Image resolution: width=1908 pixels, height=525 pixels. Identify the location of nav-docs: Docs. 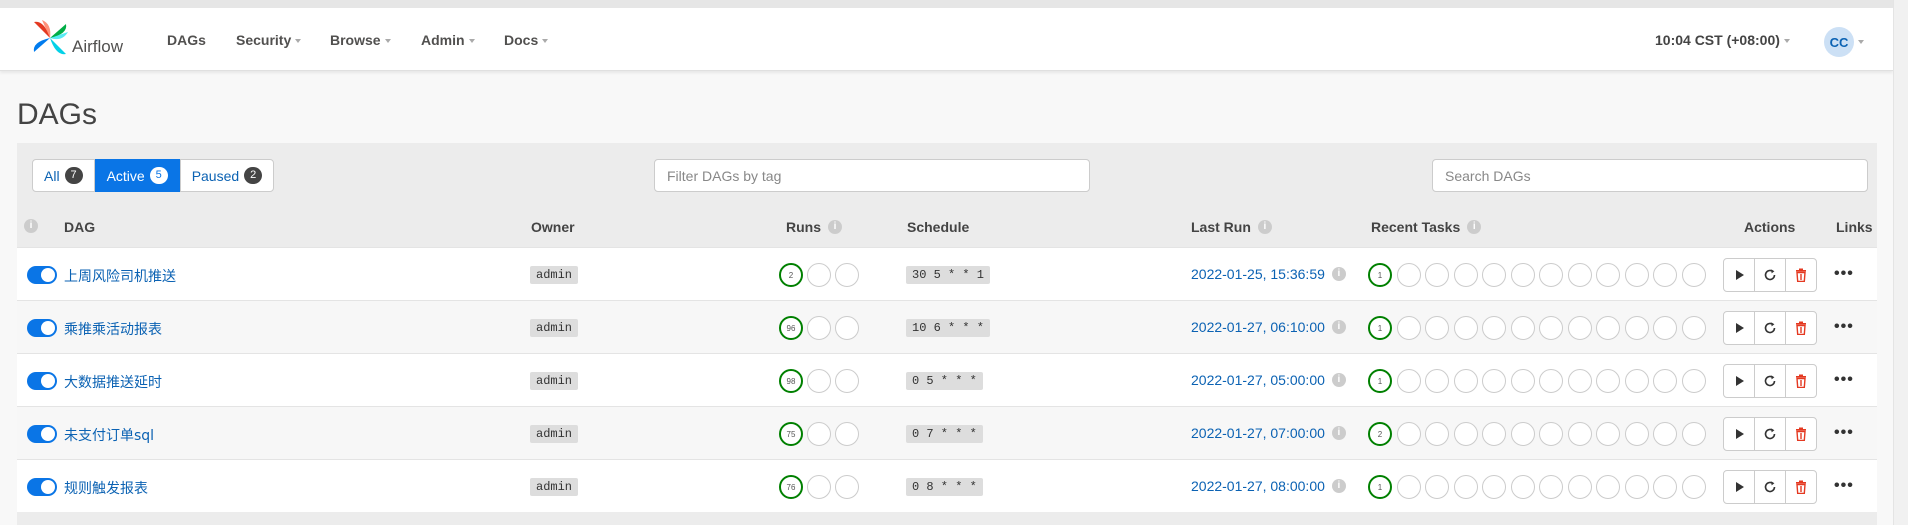
(526, 40).